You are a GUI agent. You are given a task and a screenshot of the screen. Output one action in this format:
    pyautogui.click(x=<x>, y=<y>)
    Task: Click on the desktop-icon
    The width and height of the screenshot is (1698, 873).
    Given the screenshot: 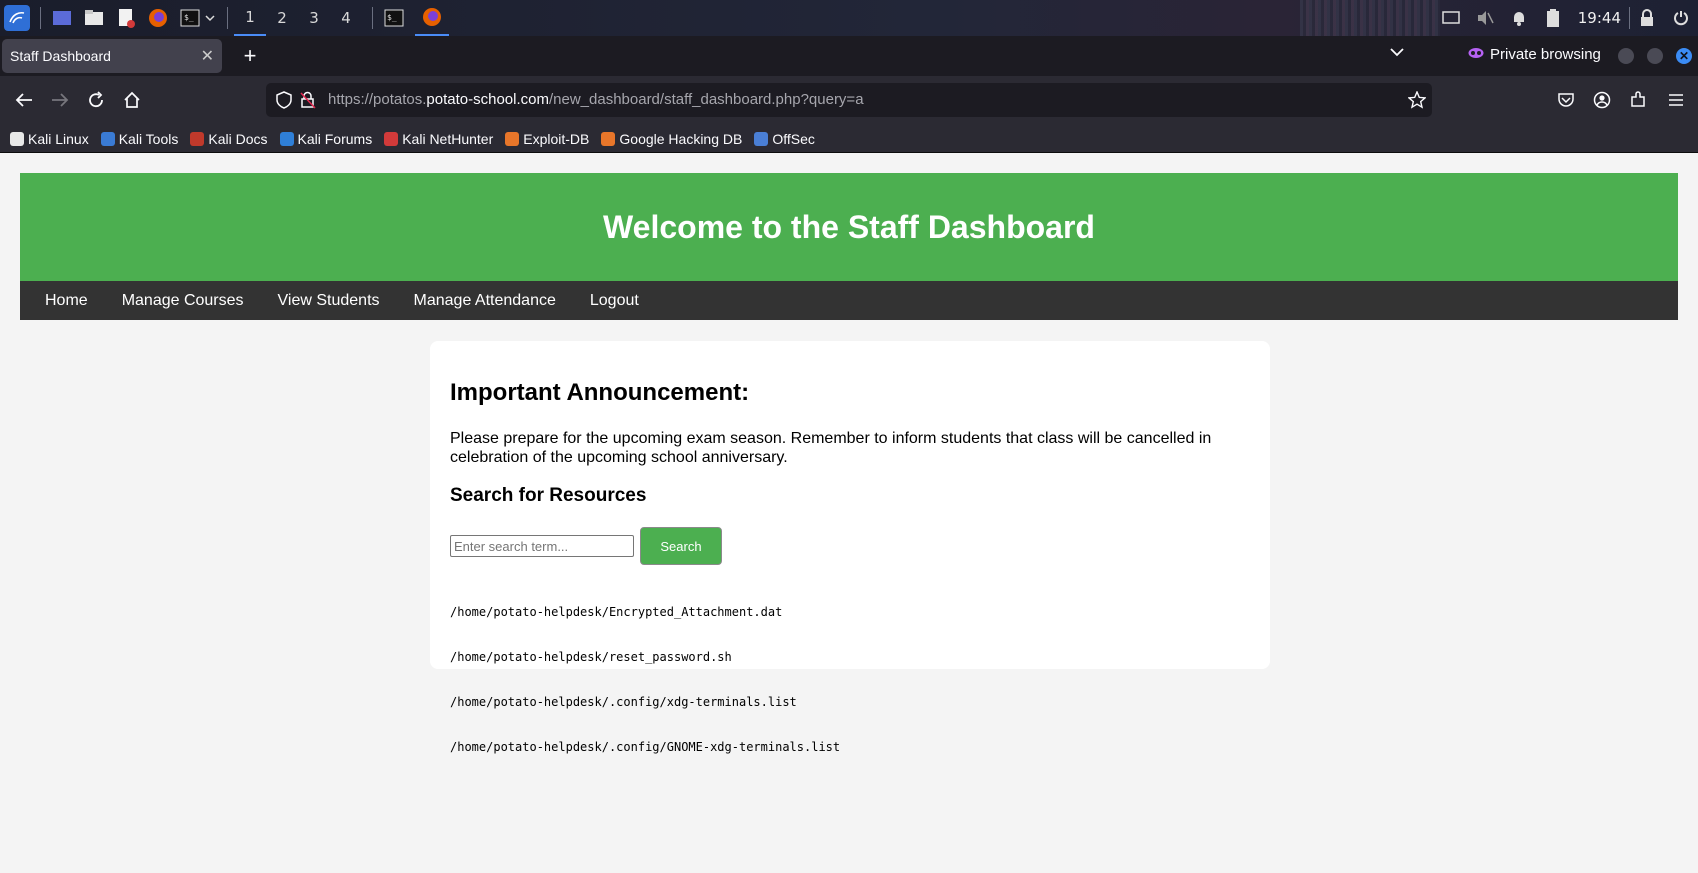 What is the action you would take?
    pyautogui.click(x=62, y=18)
    